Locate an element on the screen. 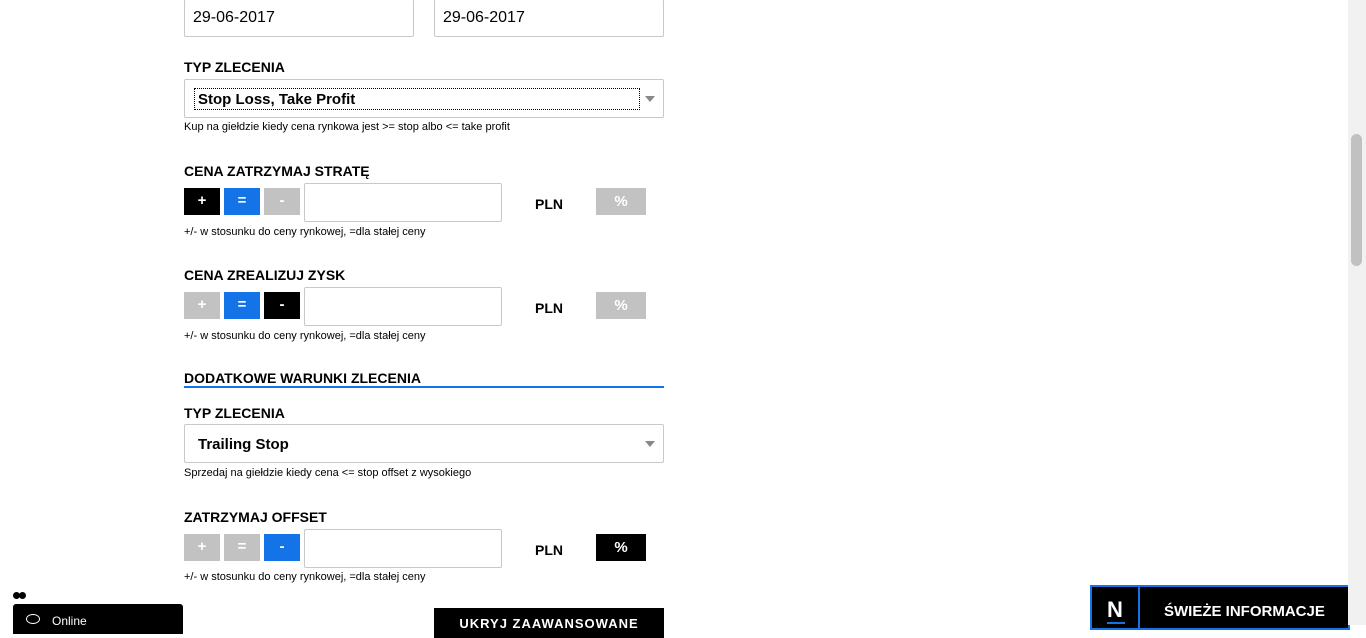  chat-widget: Online is located at coordinates (98, 619).